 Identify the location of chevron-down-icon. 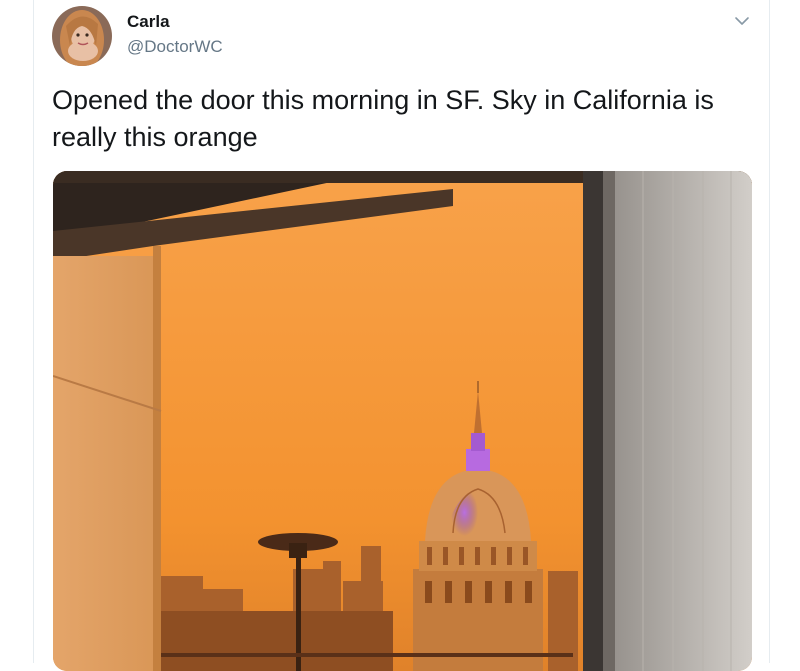
(742, 21).